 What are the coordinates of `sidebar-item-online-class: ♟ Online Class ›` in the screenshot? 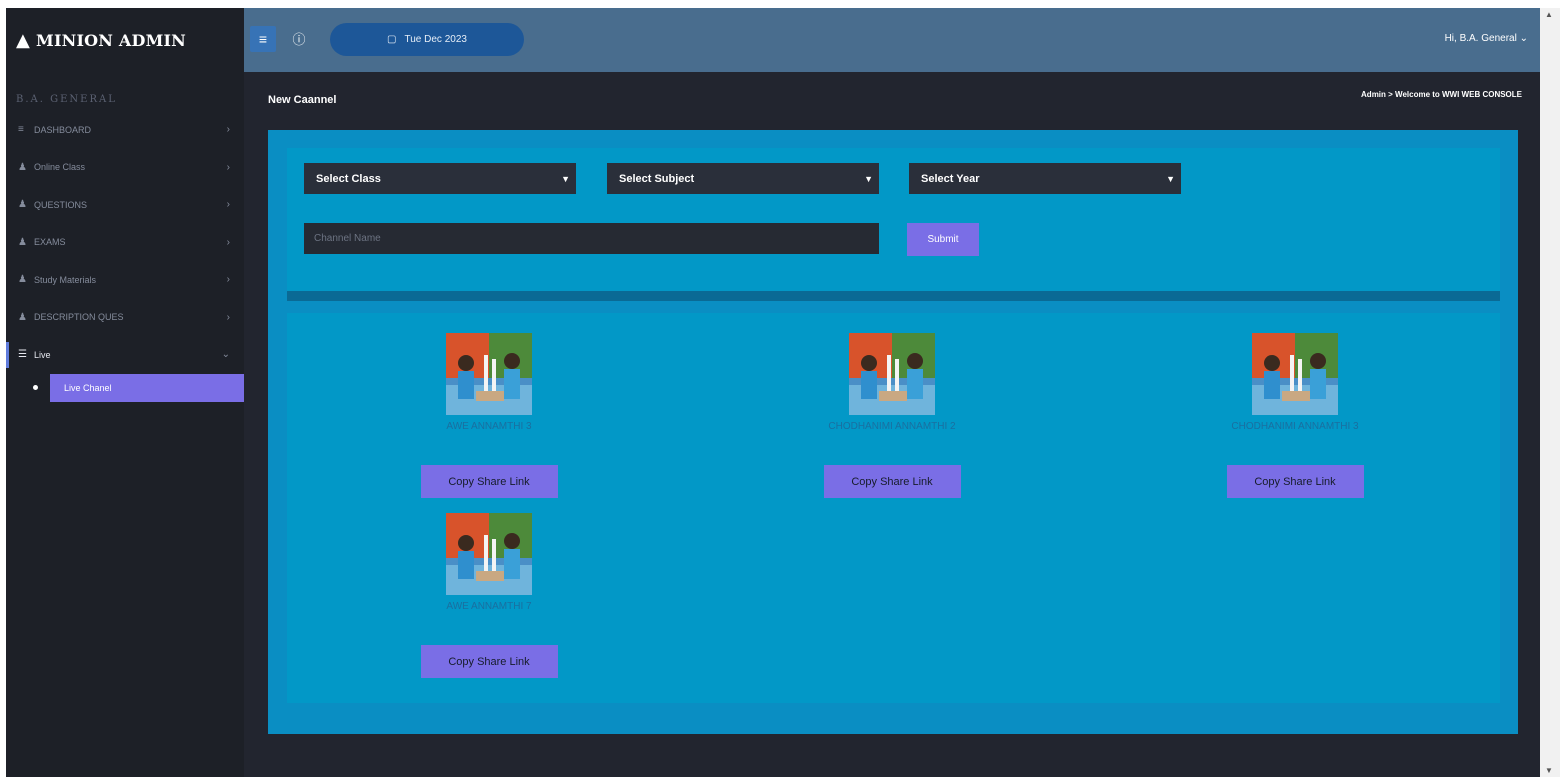 It's located at (125, 168).